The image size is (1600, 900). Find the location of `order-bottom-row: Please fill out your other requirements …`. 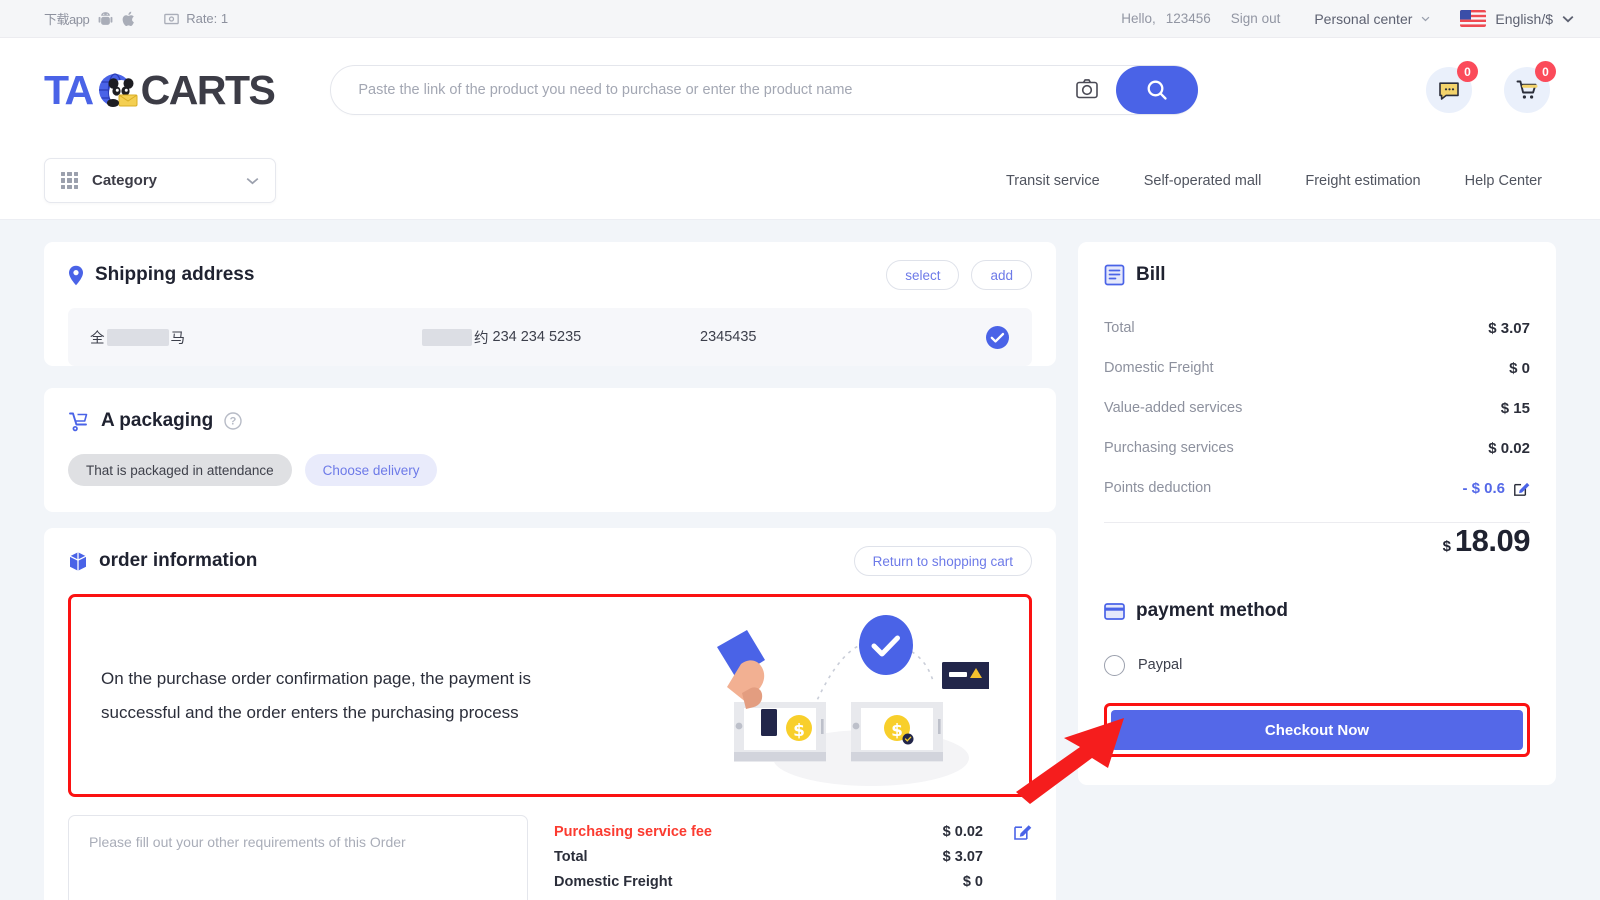

order-bottom-row: Please fill out your other requirements … is located at coordinates (550, 857).